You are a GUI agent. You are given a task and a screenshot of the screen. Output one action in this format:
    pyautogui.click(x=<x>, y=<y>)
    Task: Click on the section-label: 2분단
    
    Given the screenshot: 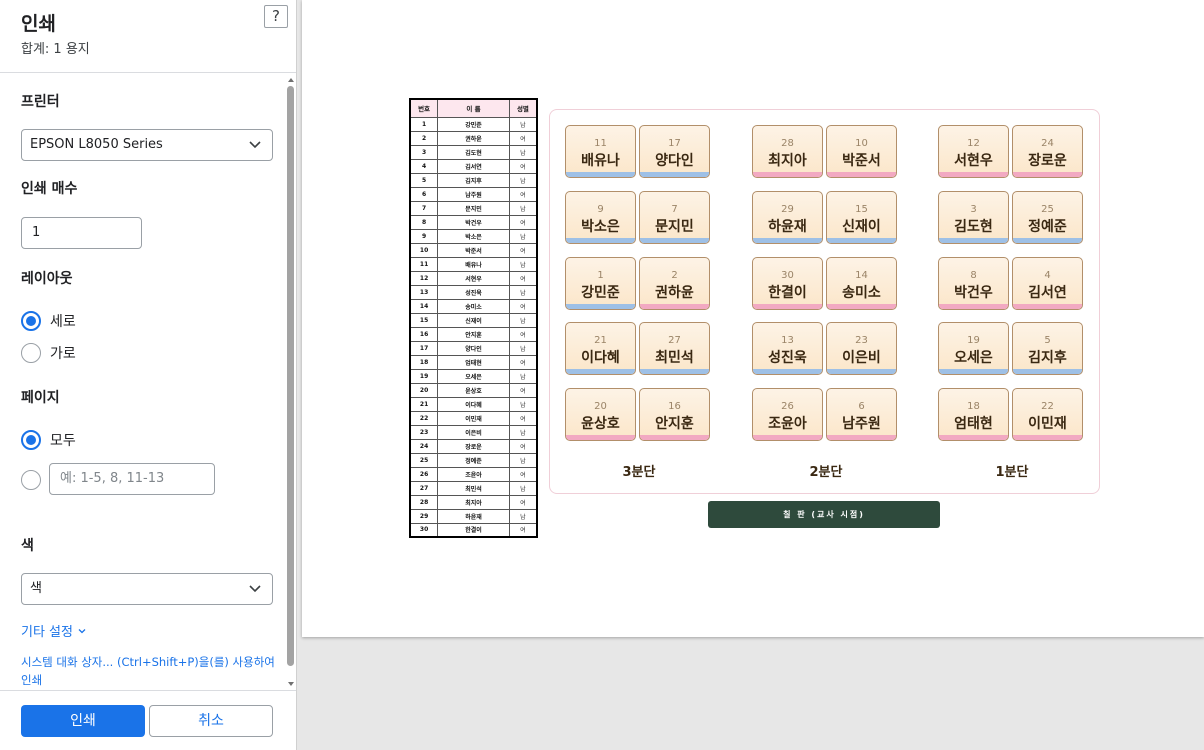 What is the action you would take?
    pyautogui.click(x=826, y=472)
    